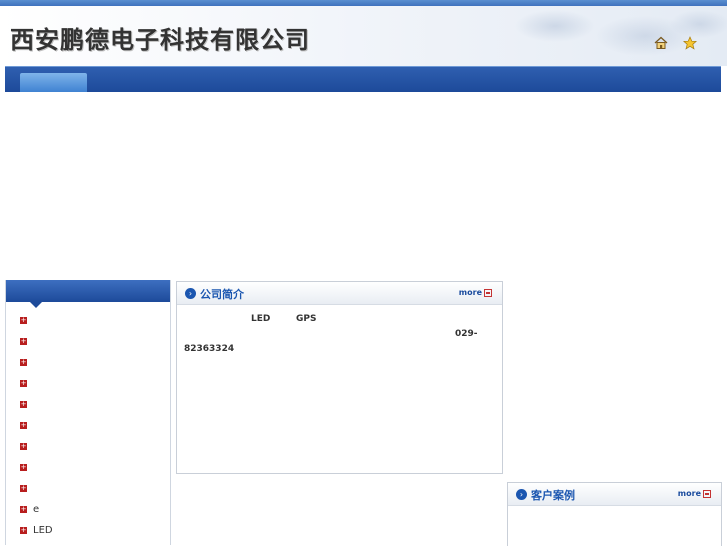  What do you see at coordinates (614, 514) in the screenshot?
I see `customer-cases-panel: › 客户案例 more` at bounding box center [614, 514].